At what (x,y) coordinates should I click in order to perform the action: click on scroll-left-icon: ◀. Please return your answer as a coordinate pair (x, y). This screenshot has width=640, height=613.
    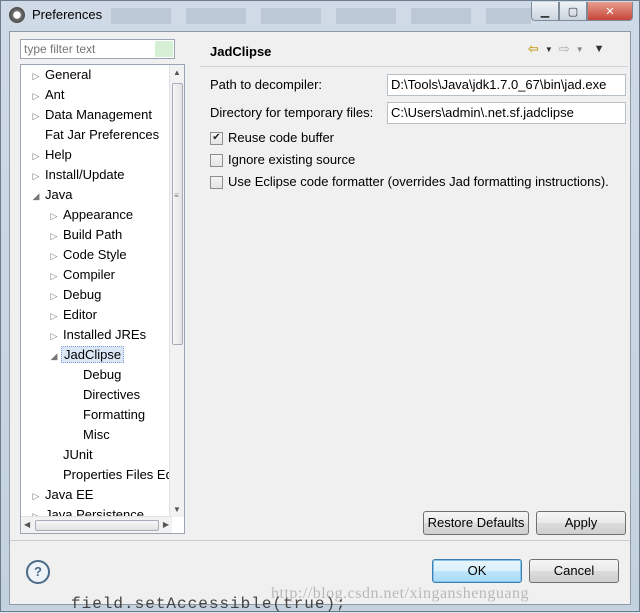
    Looking at the image, I should click on (27, 524).